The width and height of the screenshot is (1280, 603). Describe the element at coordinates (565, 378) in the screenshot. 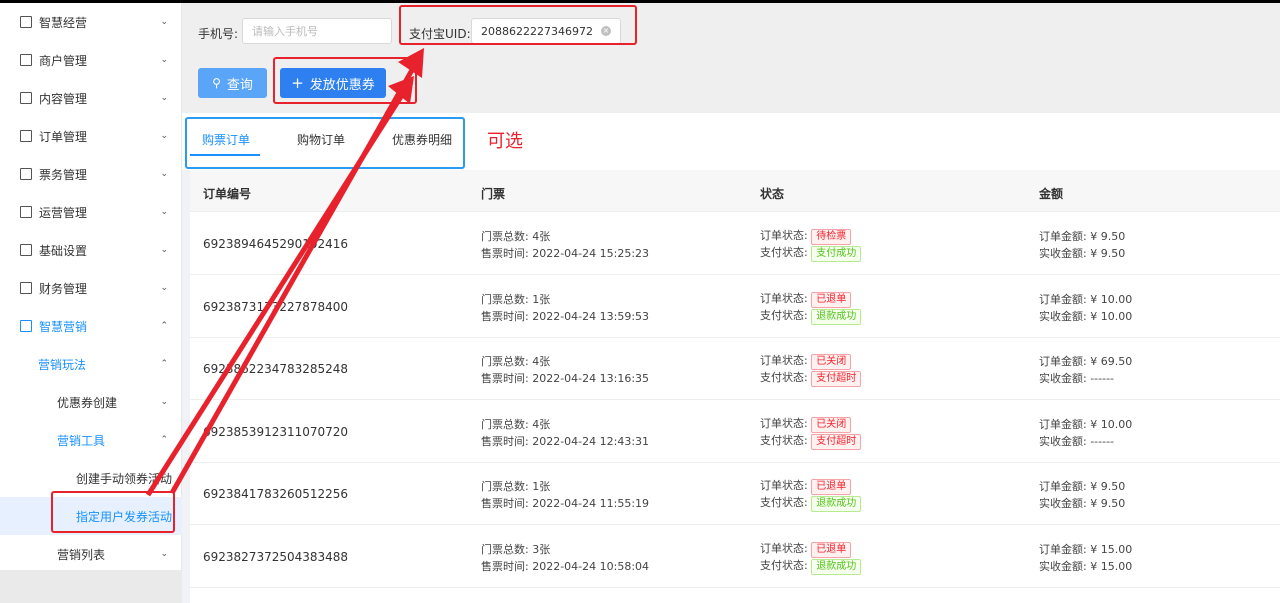

I see `sale-time: 售票时间: 2022-04-24 13:16:35` at that location.